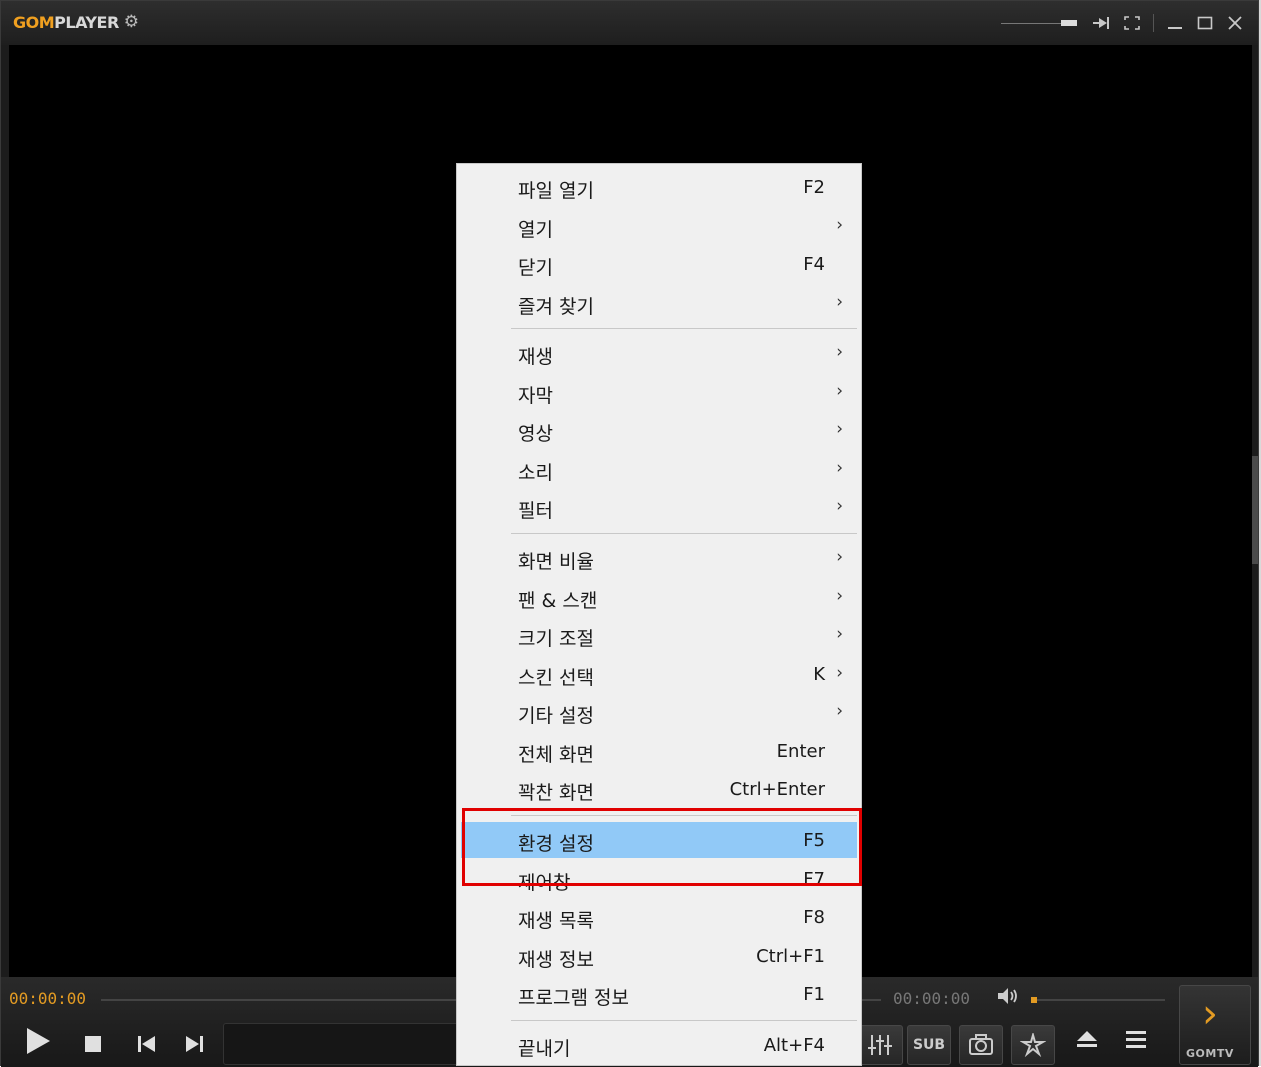  Describe the element at coordinates (659, 392) in the screenshot. I see `menu-item-subtitles: 자막 ›` at that location.